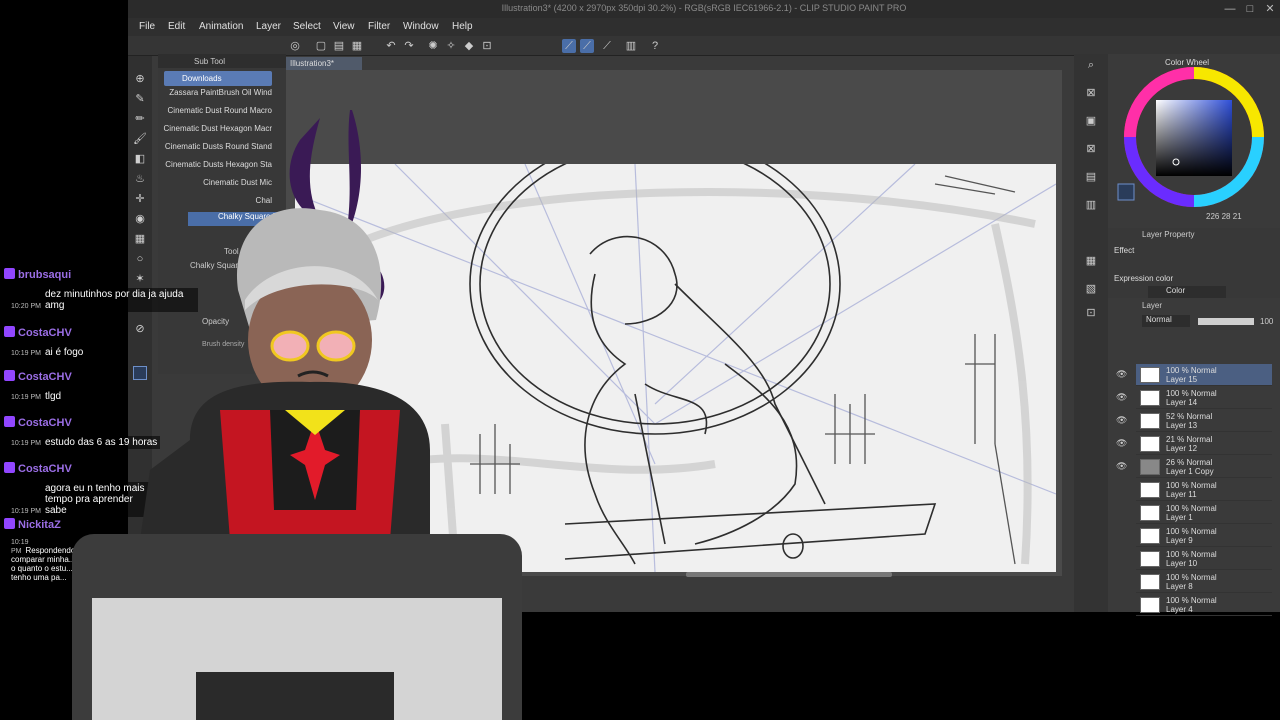  What do you see at coordinates (1224, 216) in the screenshot?
I see `color-values: 226 28 21` at bounding box center [1224, 216].